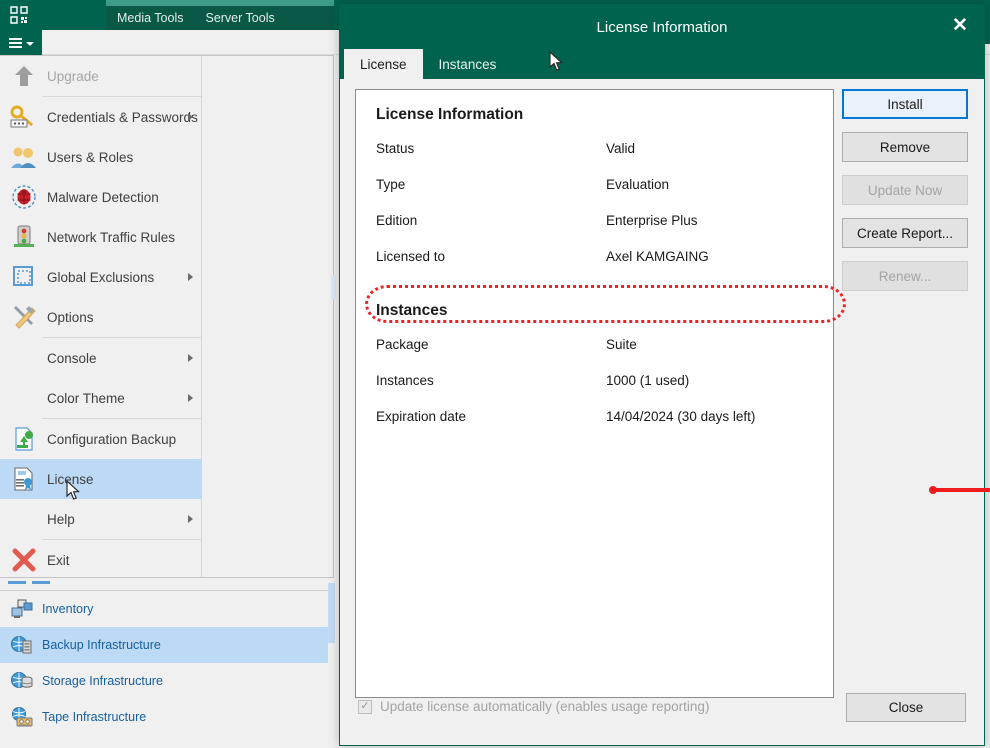 The image size is (990, 748). Describe the element at coordinates (102, 681) in the screenshot. I see `nav-item-label: Storage Infrastructure` at that location.